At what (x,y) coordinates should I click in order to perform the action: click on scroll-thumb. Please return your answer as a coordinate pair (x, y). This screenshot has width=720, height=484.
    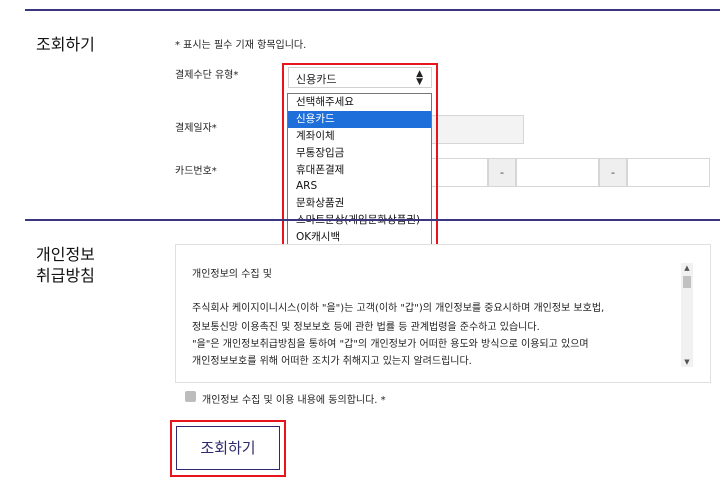
    Looking at the image, I should click on (687, 282).